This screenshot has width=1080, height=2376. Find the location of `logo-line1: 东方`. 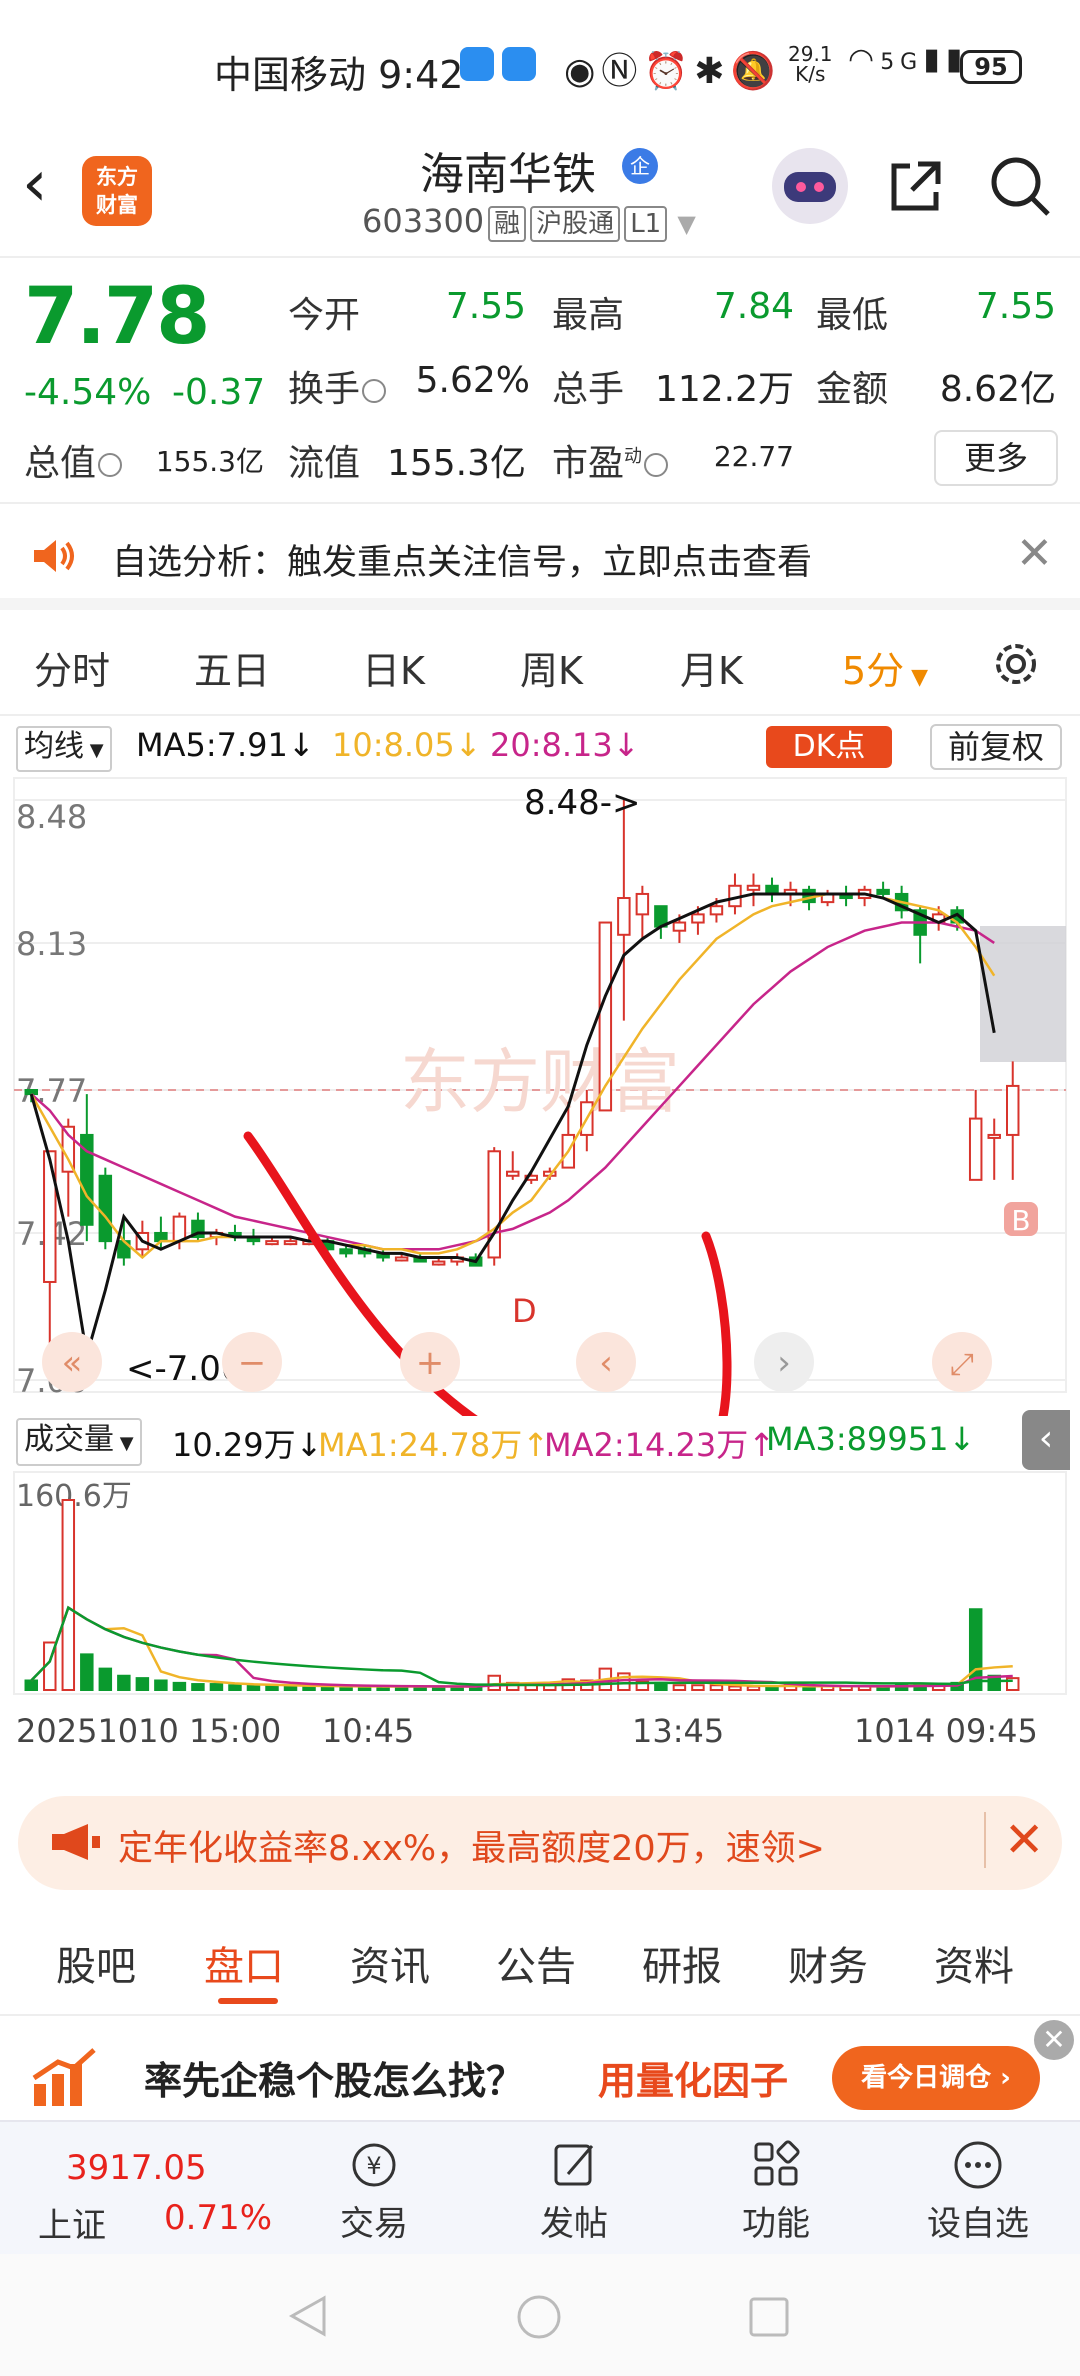

logo-line1: 东方 is located at coordinates (117, 177).